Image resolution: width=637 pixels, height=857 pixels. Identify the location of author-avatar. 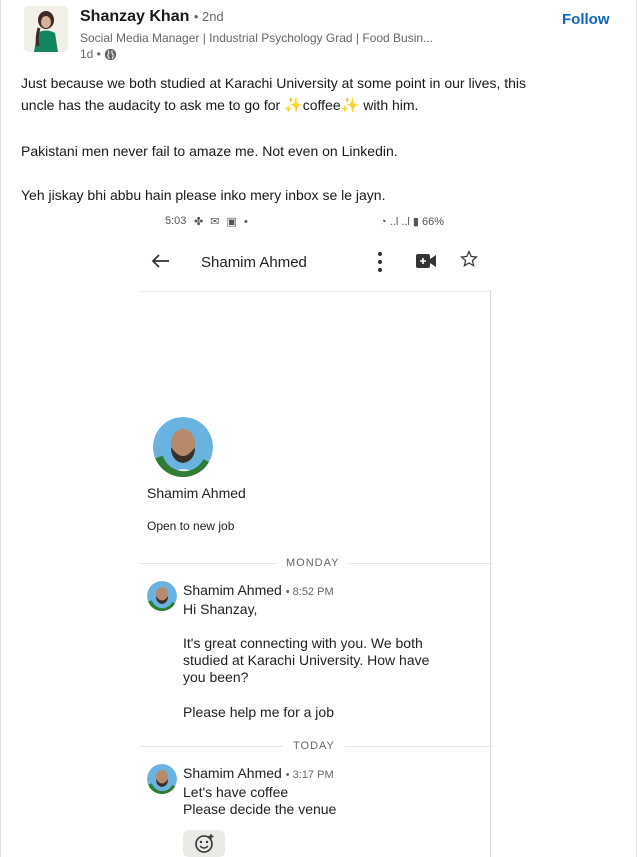
(46, 29).